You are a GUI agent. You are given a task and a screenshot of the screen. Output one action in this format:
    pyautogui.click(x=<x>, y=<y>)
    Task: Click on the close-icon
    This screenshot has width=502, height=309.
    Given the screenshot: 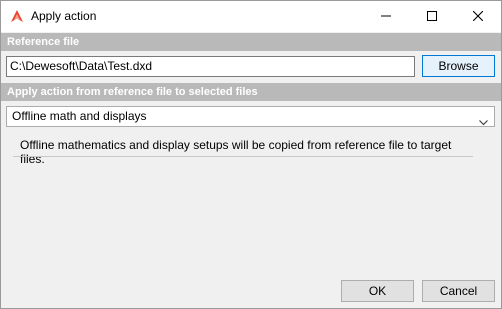 What is the action you would take?
    pyautogui.click(x=478, y=17)
    